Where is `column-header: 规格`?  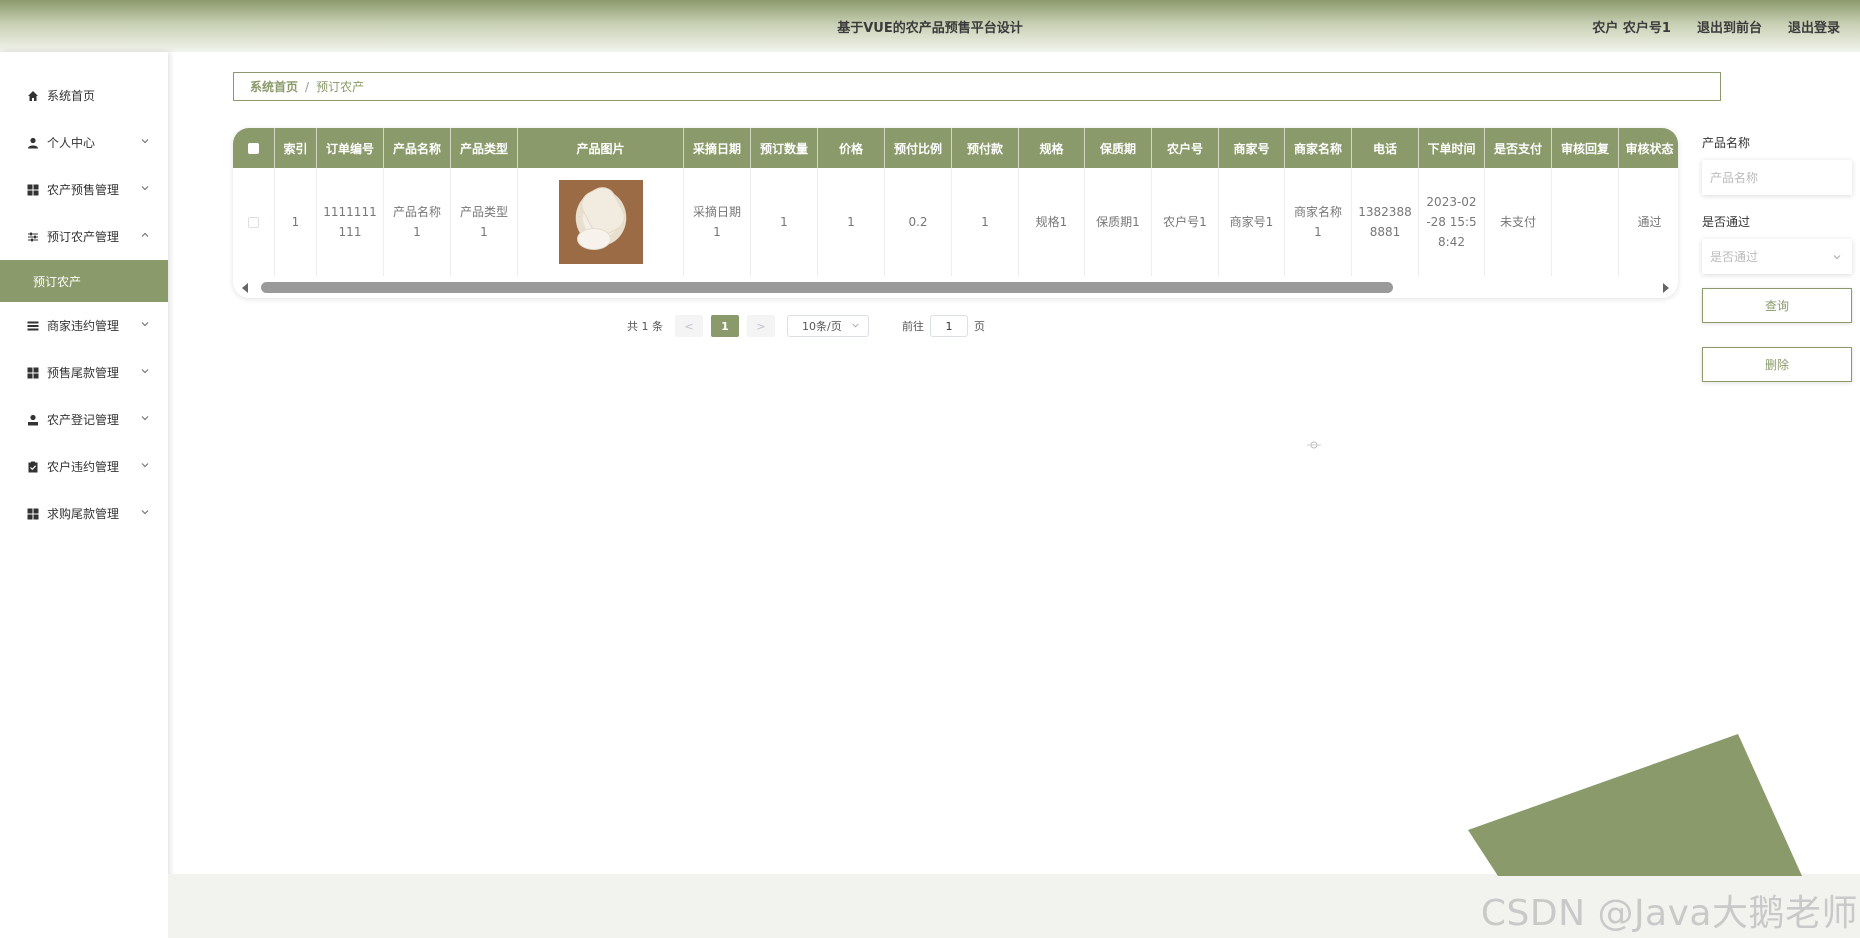
column-header: 规格 is located at coordinates (1052, 148).